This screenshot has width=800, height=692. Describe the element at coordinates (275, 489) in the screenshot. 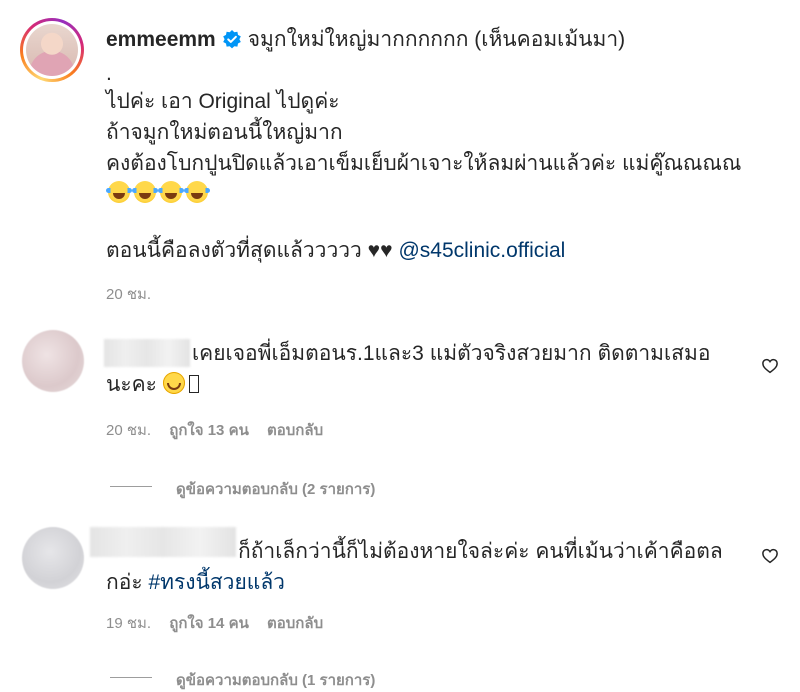

I see `view-replies-button: ดูข้อความตอบกลับ (2 รายการ)` at that location.